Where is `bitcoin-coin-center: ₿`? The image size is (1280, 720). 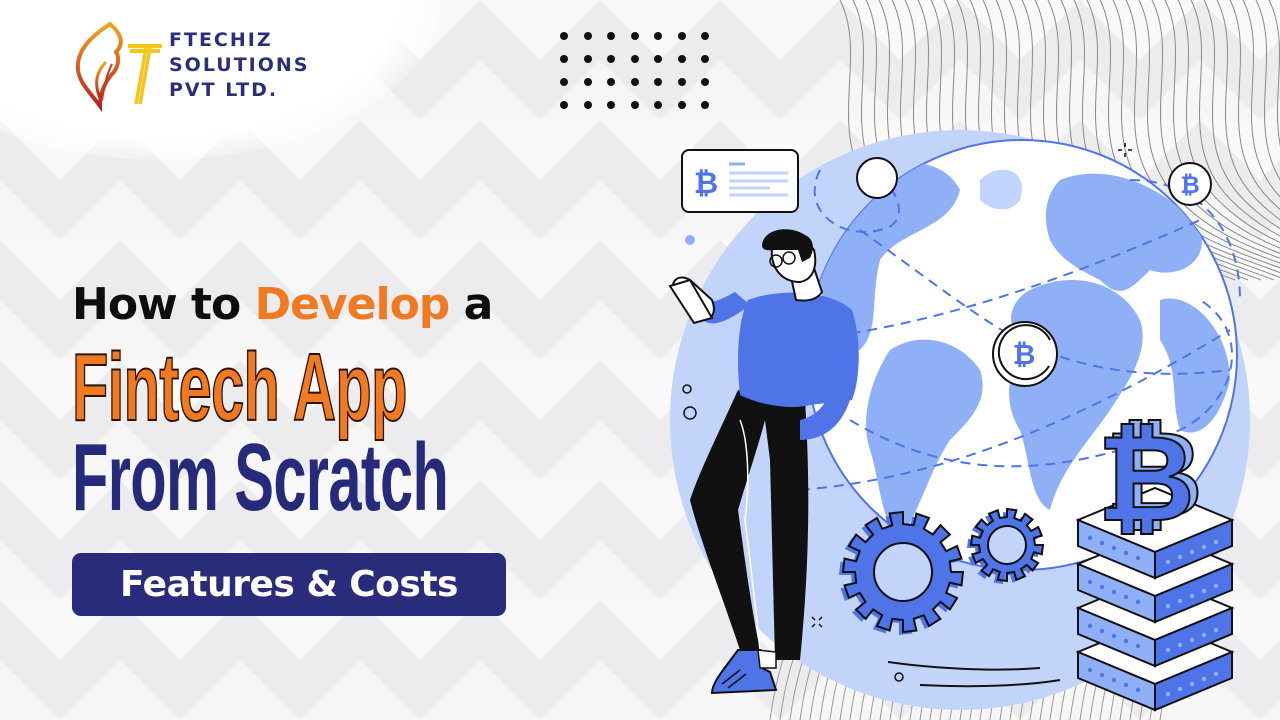 bitcoin-coin-center: ₿ is located at coordinates (1025, 354).